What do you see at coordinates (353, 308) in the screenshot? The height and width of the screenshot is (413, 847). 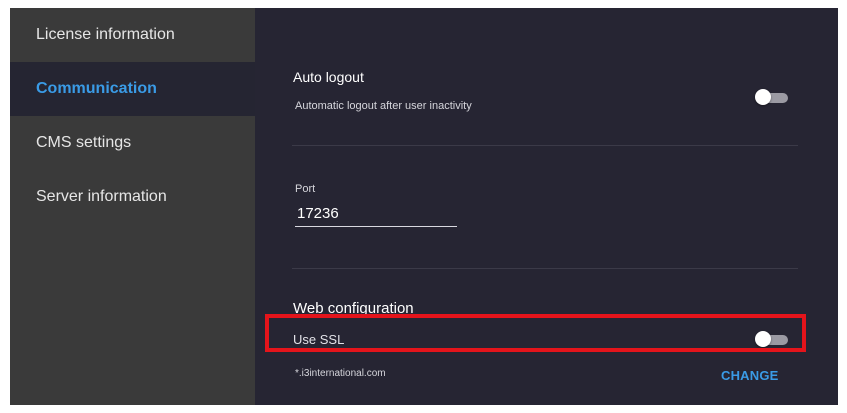 I see `web-configuration-title: Web configuration` at bounding box center [353, 308].